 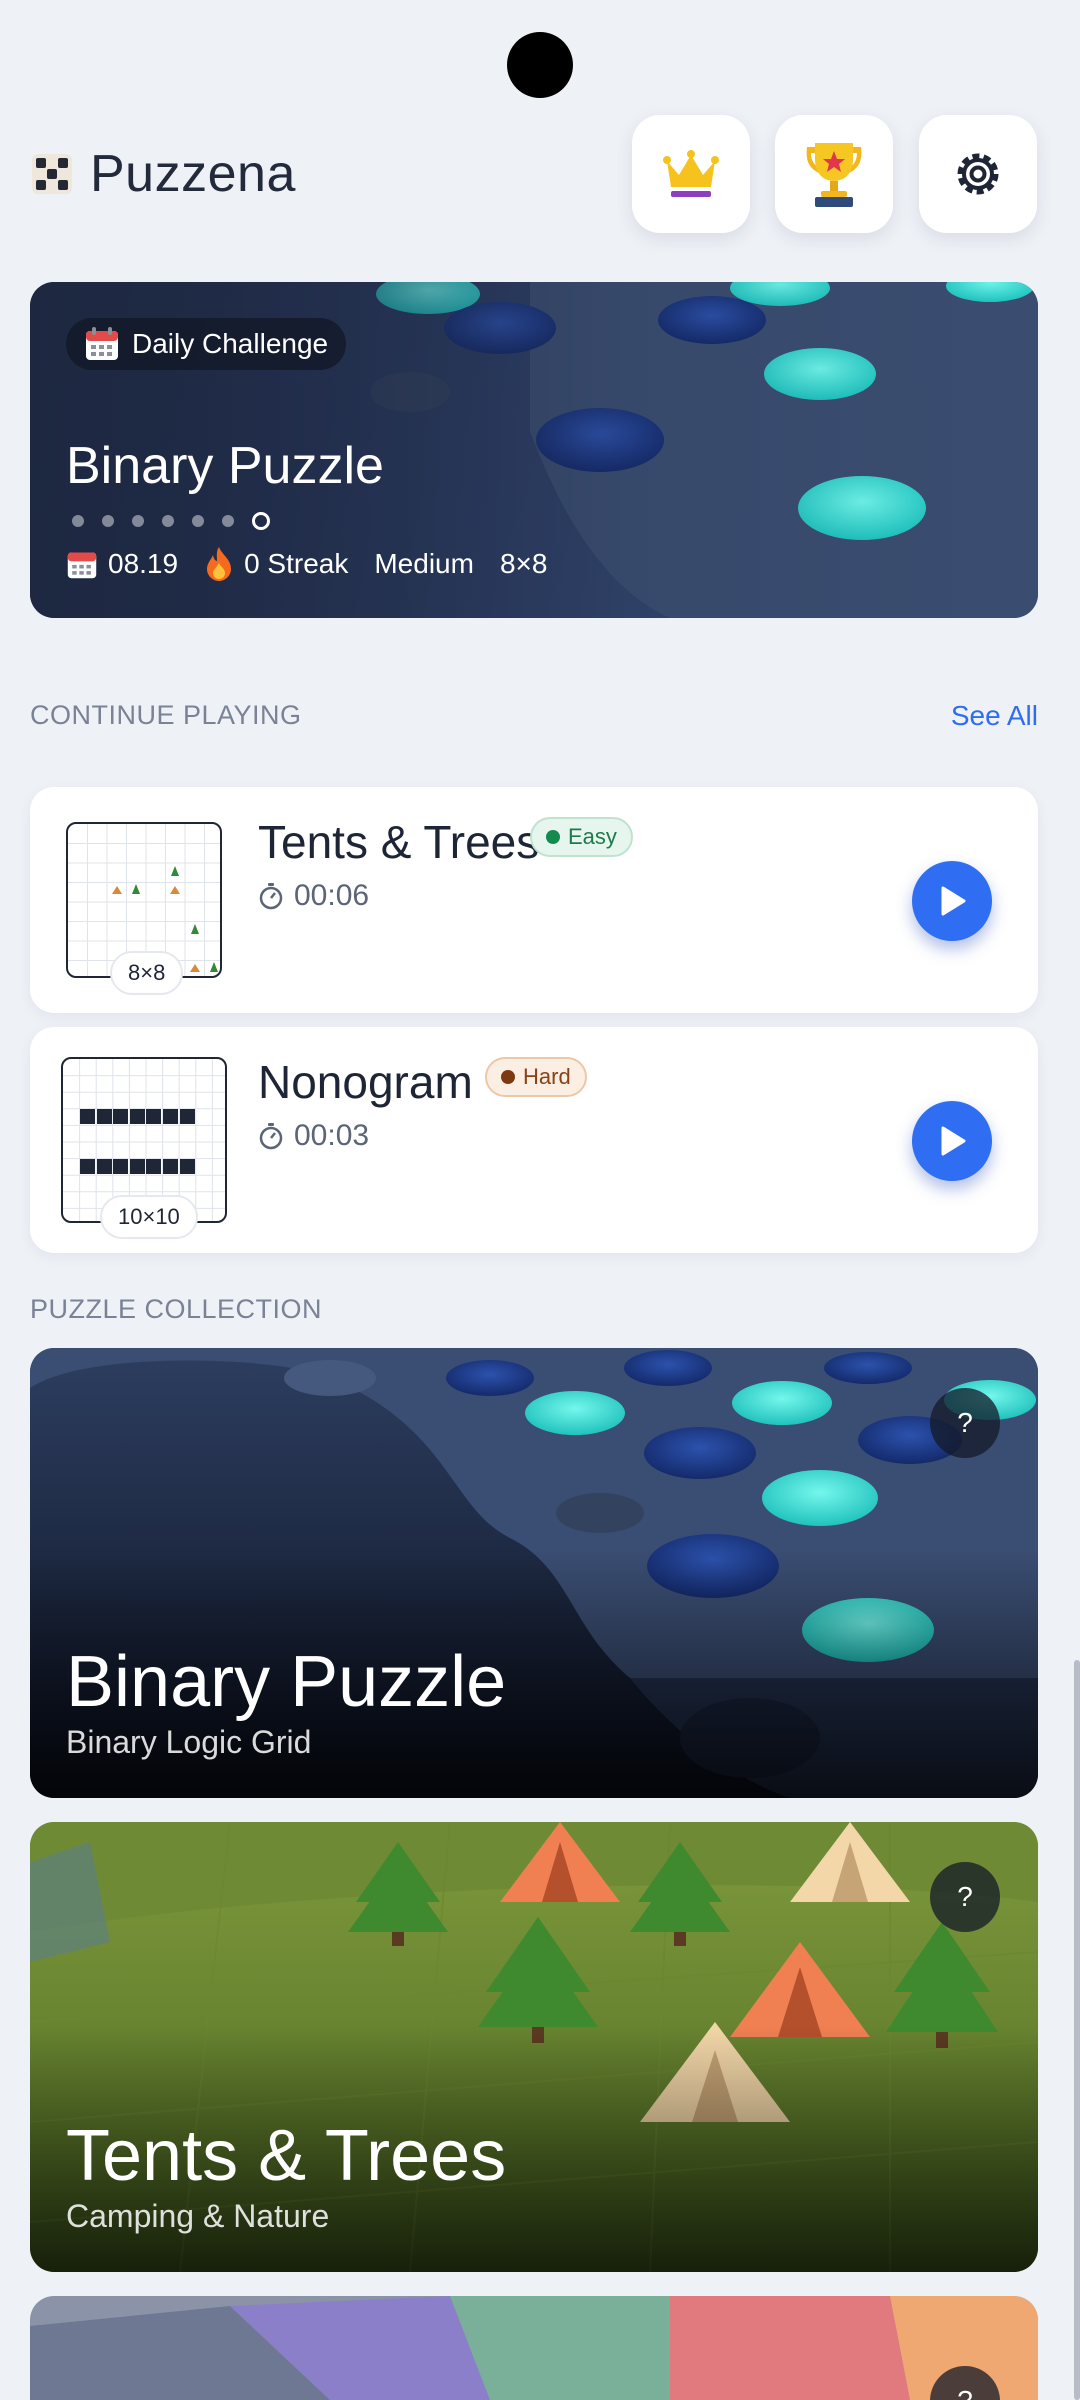 I want to click on collection-subtitle: Binary Logic Grid, so click(x=189, y=1742).